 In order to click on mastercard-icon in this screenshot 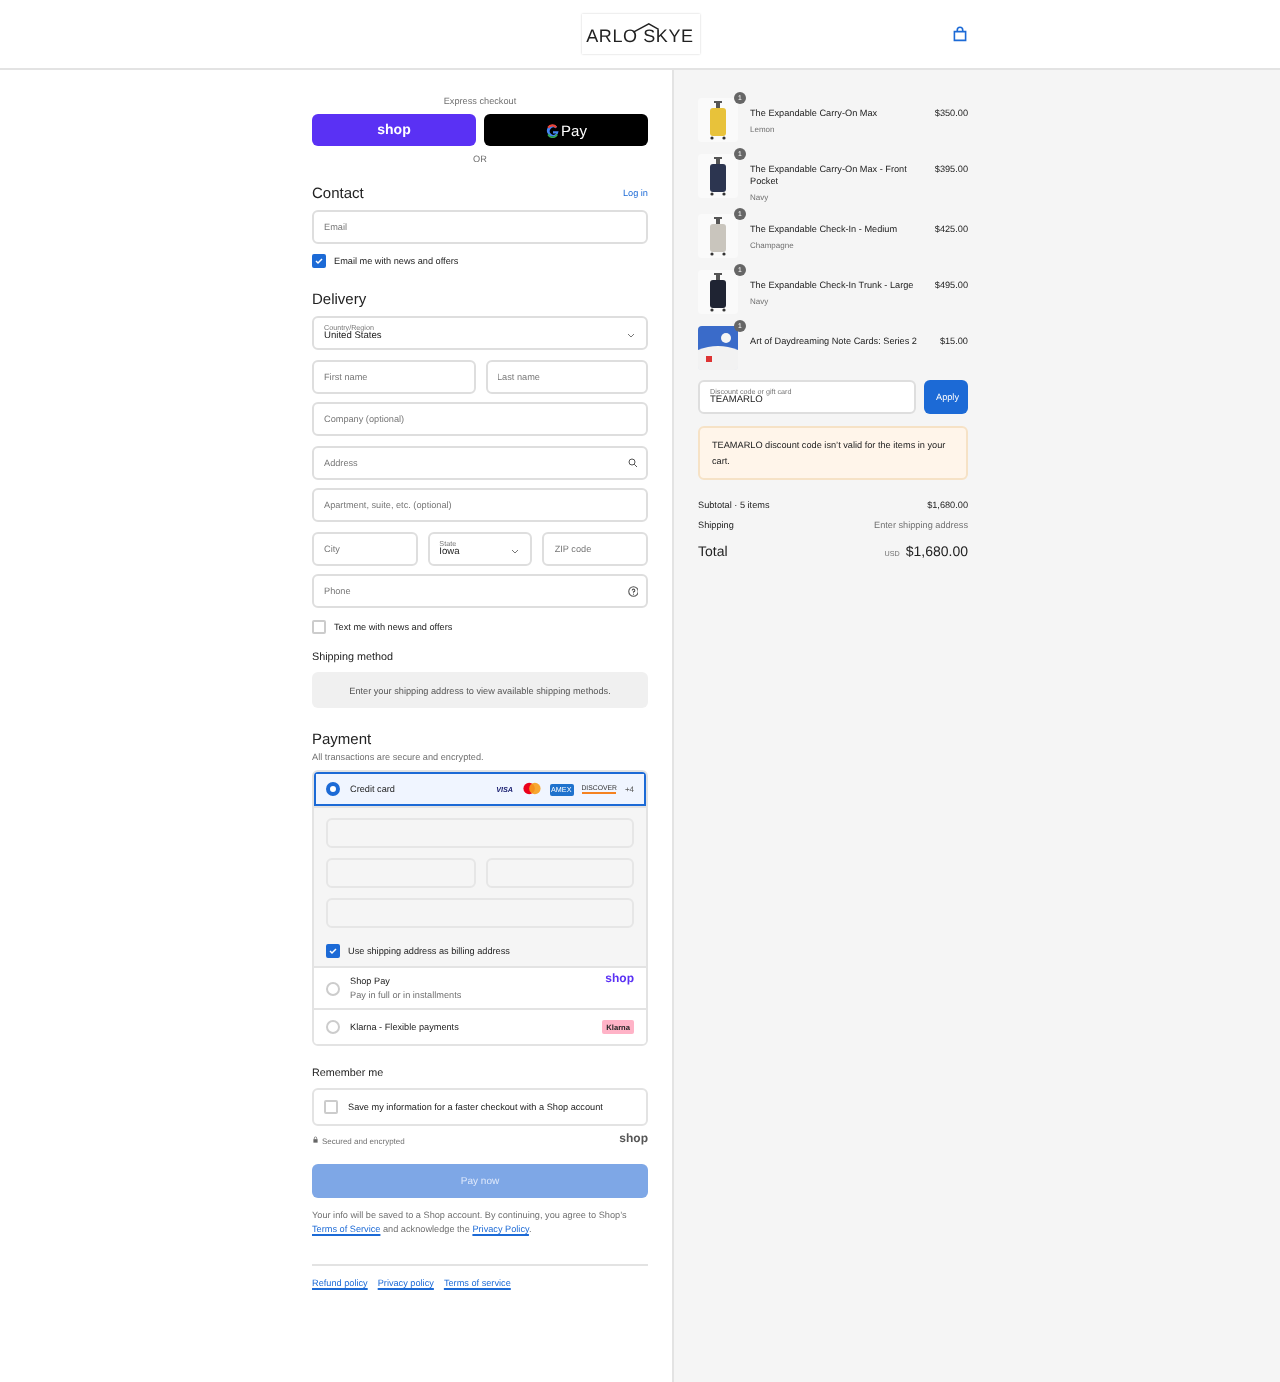, I will do `click(531, 789)`.